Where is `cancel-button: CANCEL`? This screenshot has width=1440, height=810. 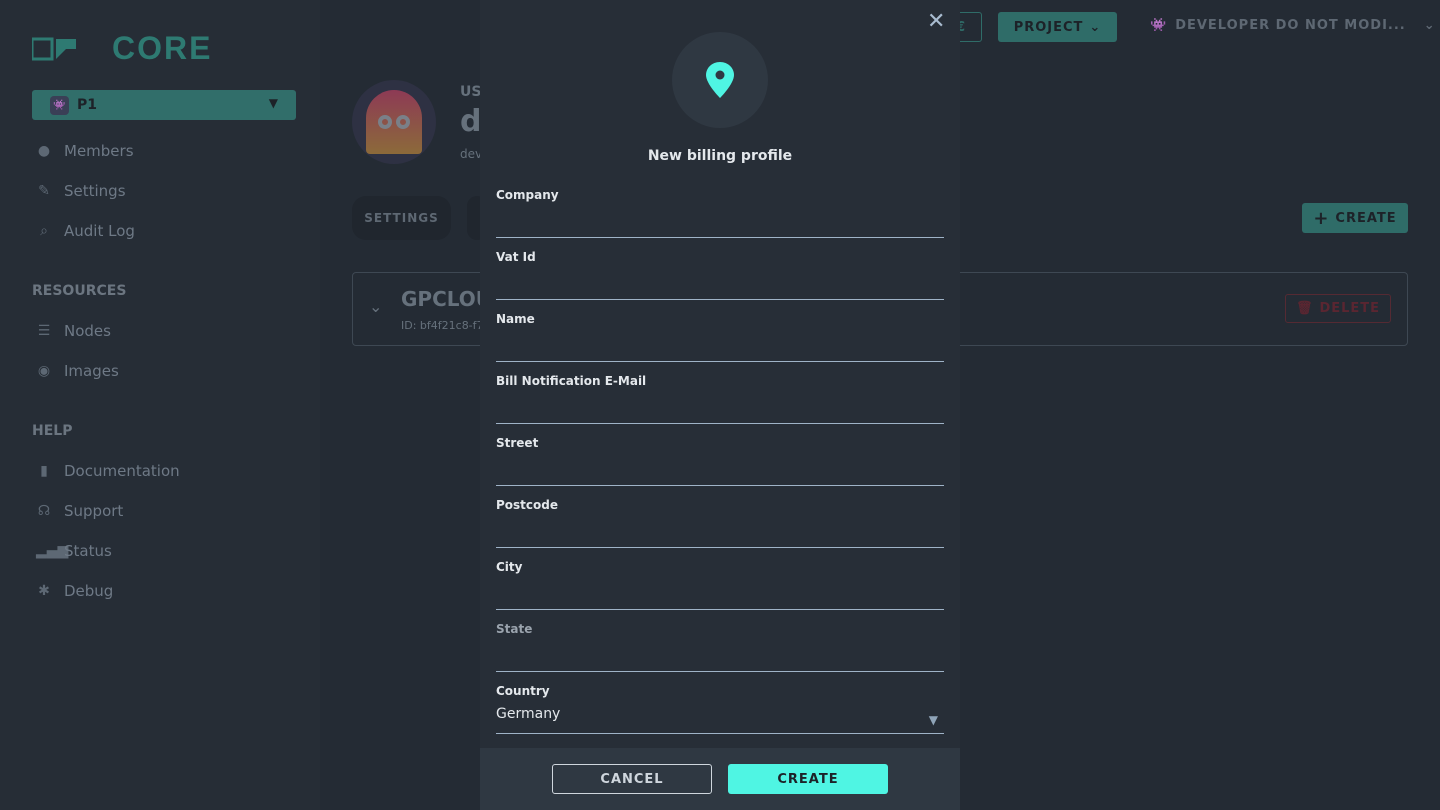 cancel-button: CANCEL is located at coordinates (632, 779).